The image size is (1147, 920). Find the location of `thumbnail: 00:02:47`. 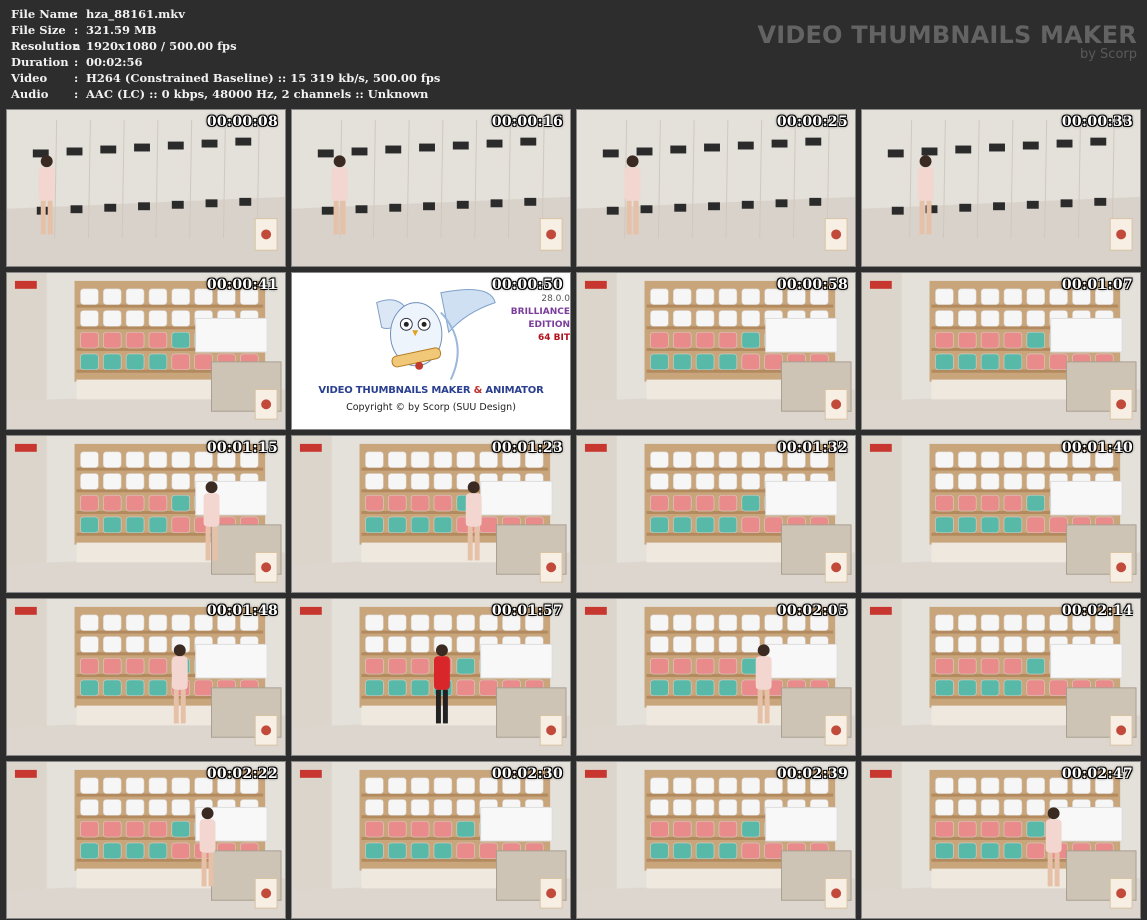

thumbnail: 00:02:47 is located at coordinates (1001, 840).